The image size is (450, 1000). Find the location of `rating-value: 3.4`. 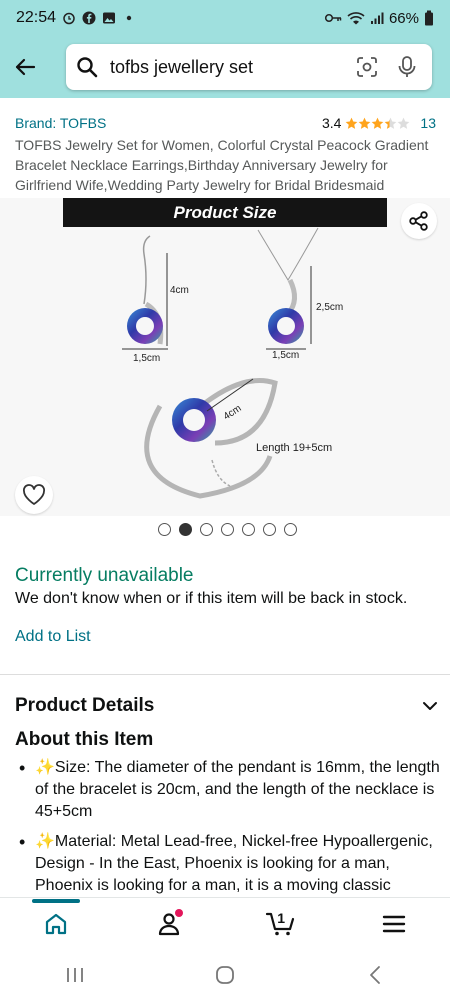

rating-value: 3.4 is located at coordinates (331, 123).